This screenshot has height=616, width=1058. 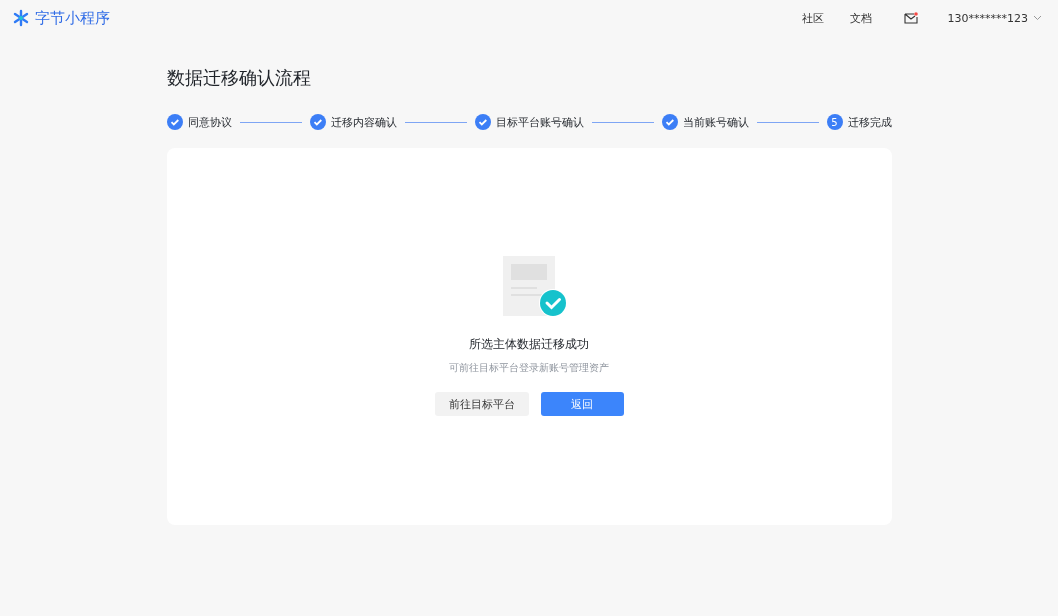 What do you see at coordinates (363, 122) in the screenshot?
I see `step-label: 迁移内容确认` at bounding box center [363, 122].